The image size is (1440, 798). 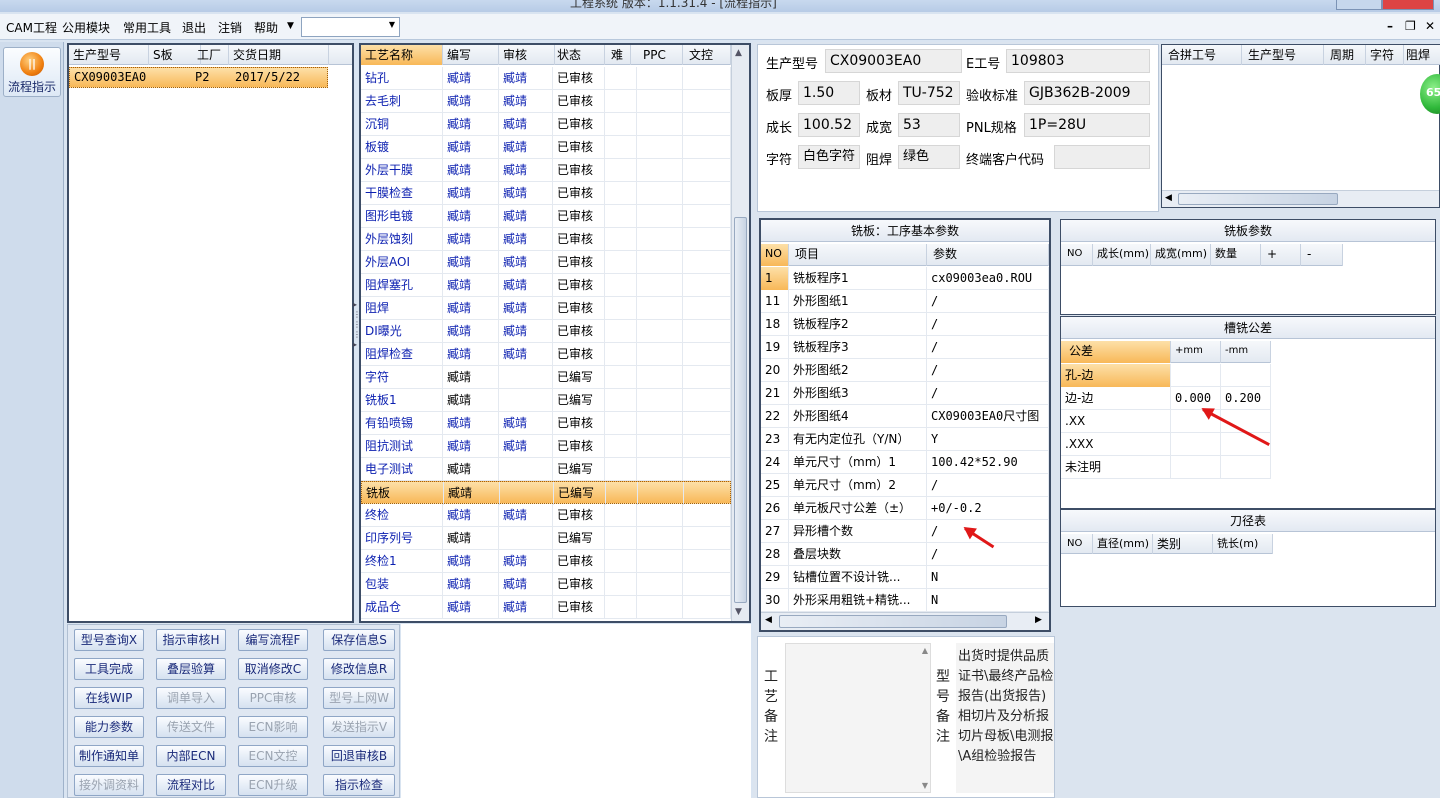 What do you see at coordinates (829, 157) in the screenshot?
I see `char-field: 白色字符` at bounding box center [829, 157].